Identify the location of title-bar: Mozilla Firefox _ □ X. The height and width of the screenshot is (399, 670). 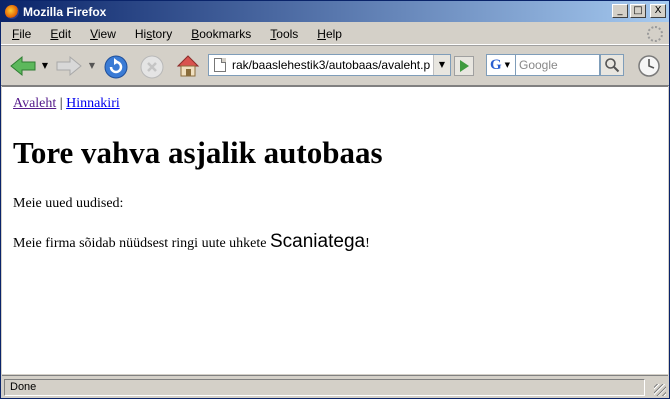
(335, 11).